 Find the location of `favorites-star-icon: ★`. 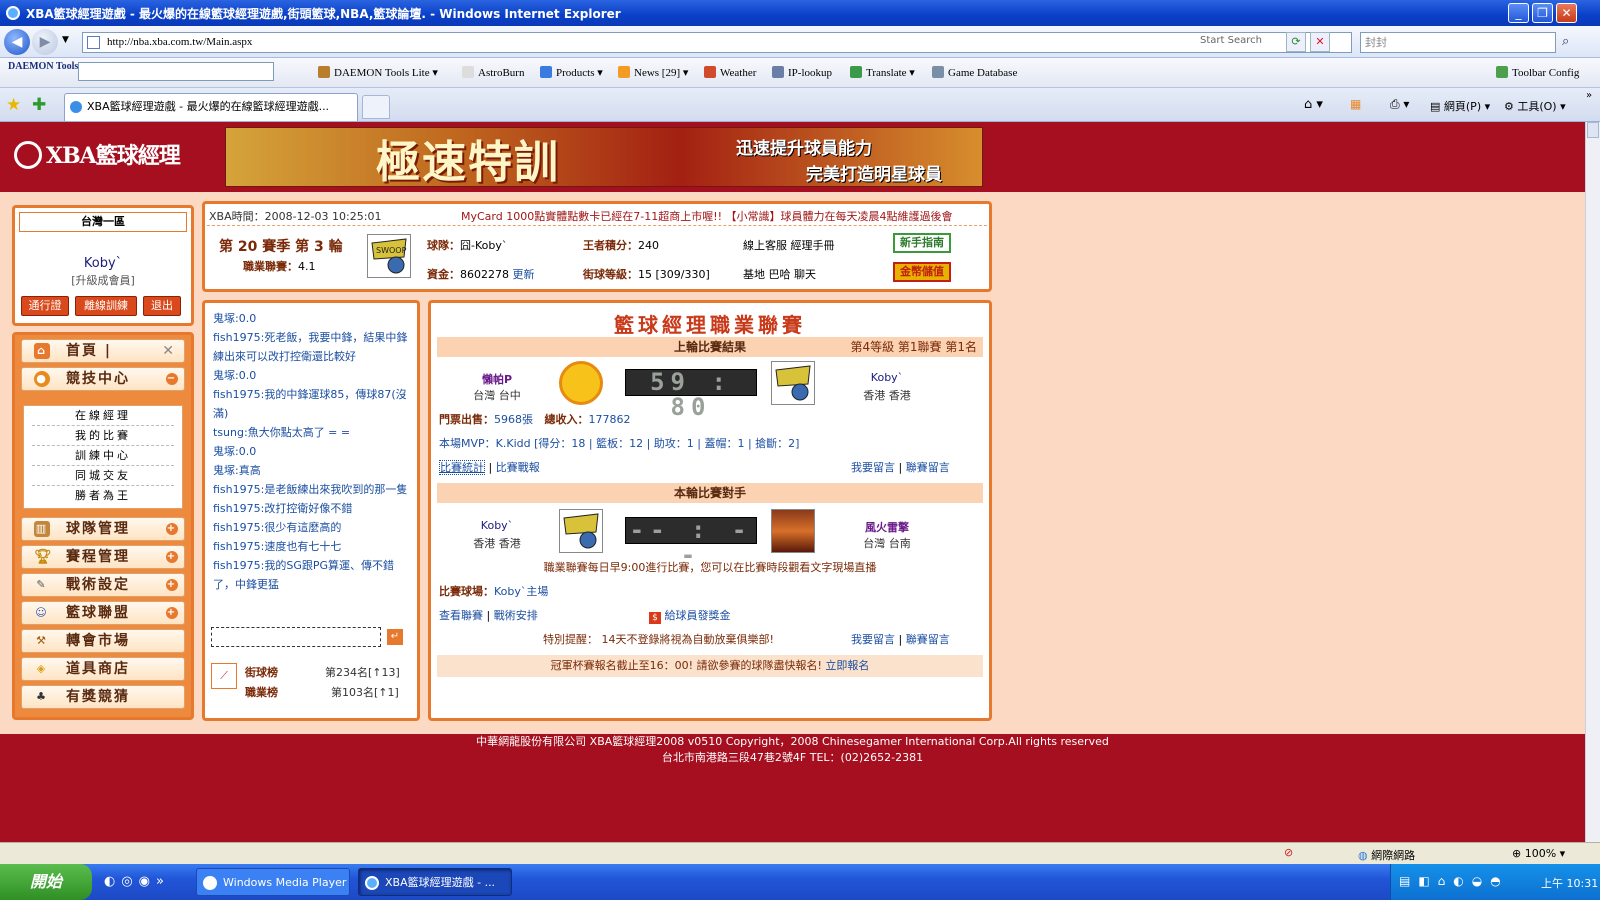

favorites-star-icon: ★ is located at coordinates (13, 105).